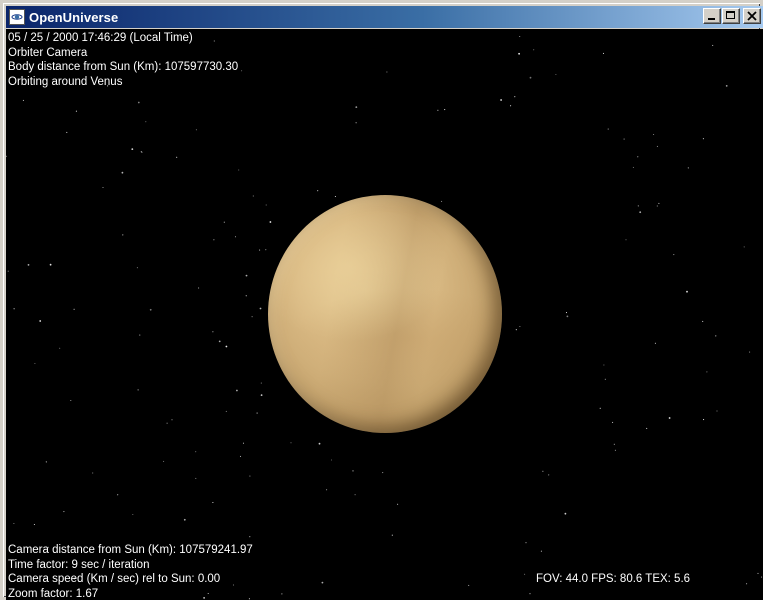  What do you see at coordinates (79, 564) in the screenshot?
I see `hud-time-factor: Time factor: 9 sec / iteration` at bounding box center [79, 564].